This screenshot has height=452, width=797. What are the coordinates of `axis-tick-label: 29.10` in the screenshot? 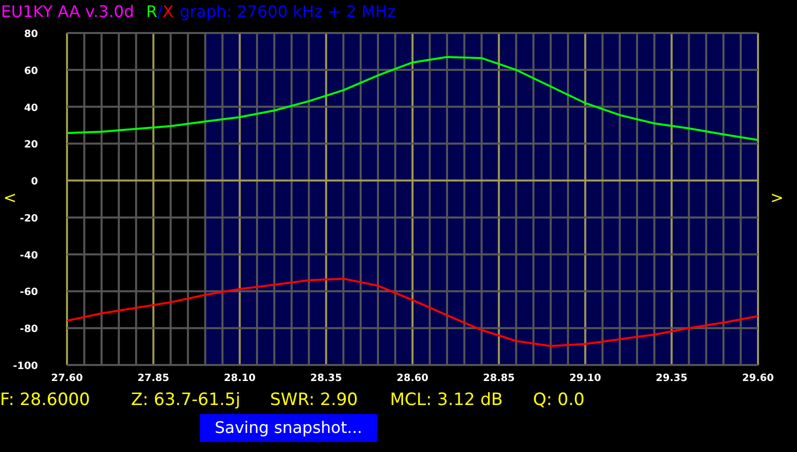 It's located at (585, 378).